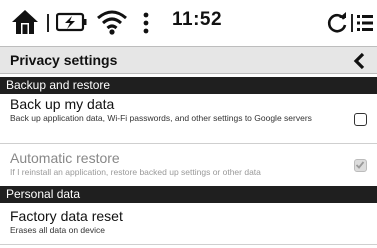 The width and height of the screenshot is (377, 248). Describe the element at coordinates (64, 60) in the screenshot. I see `page-title: Privacy settings` at that location.